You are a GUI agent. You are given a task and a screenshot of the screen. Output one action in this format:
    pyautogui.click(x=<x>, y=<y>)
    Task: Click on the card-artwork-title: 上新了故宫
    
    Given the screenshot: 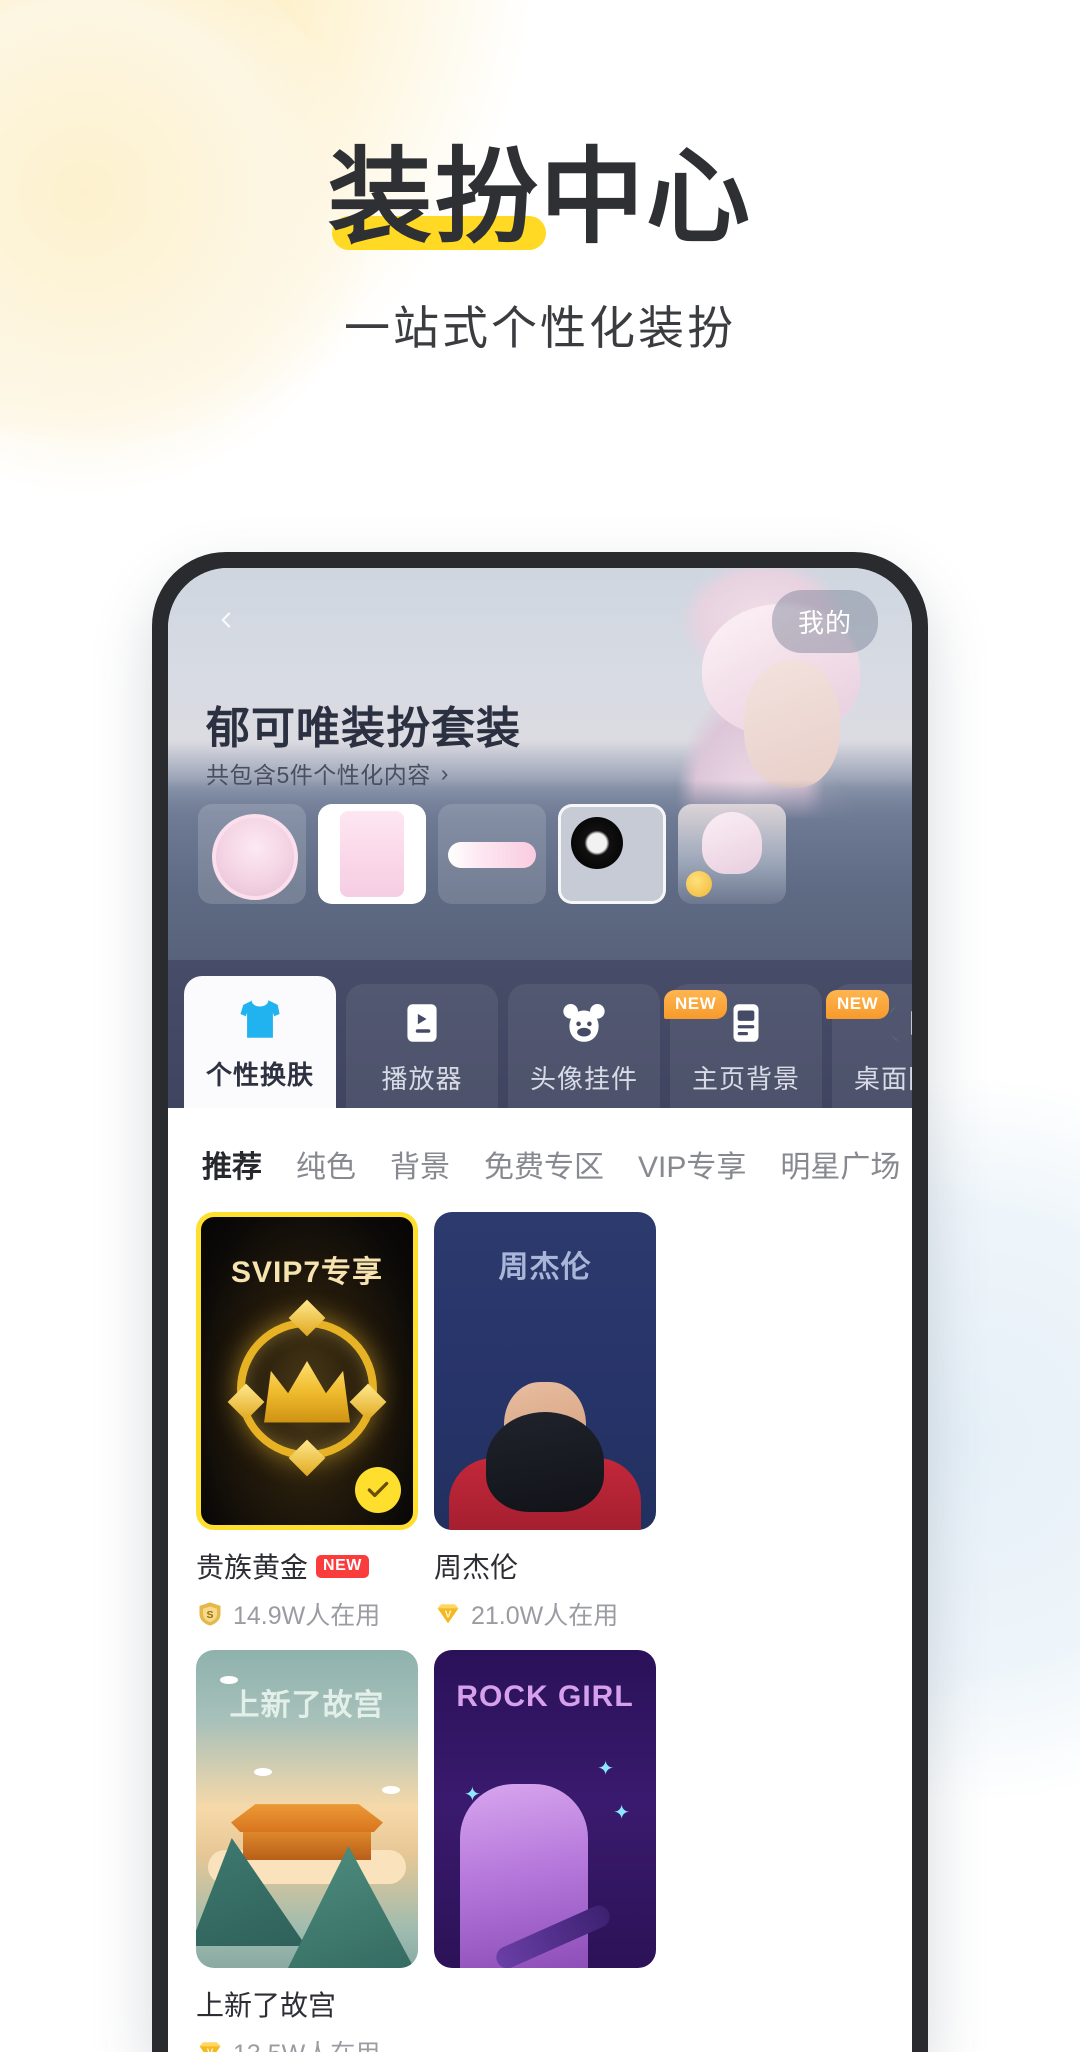 What is the action you would take?
    pyautogui.click(x=307, y=1705)
    